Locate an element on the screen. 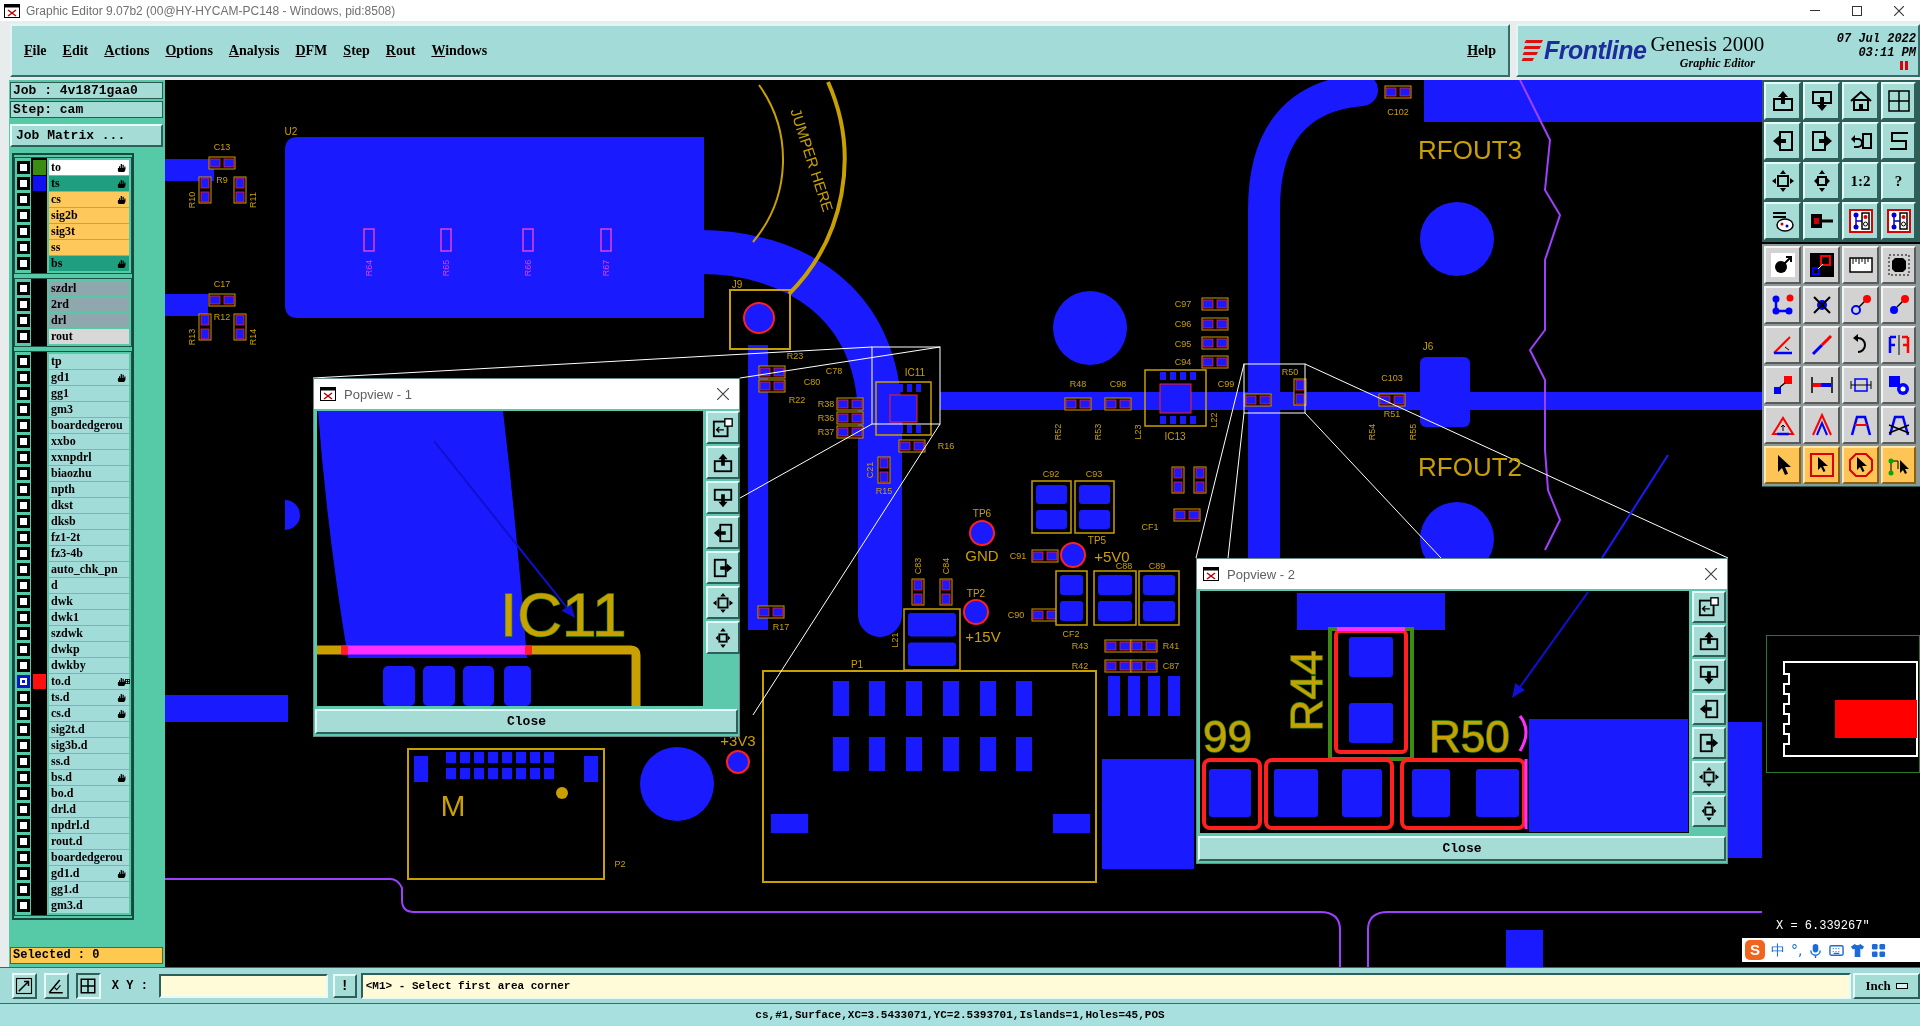 Image resolution: width=1920 pixels, height=1026 pixels. ime-mode: 中 is located at coordinates (1778, 950).